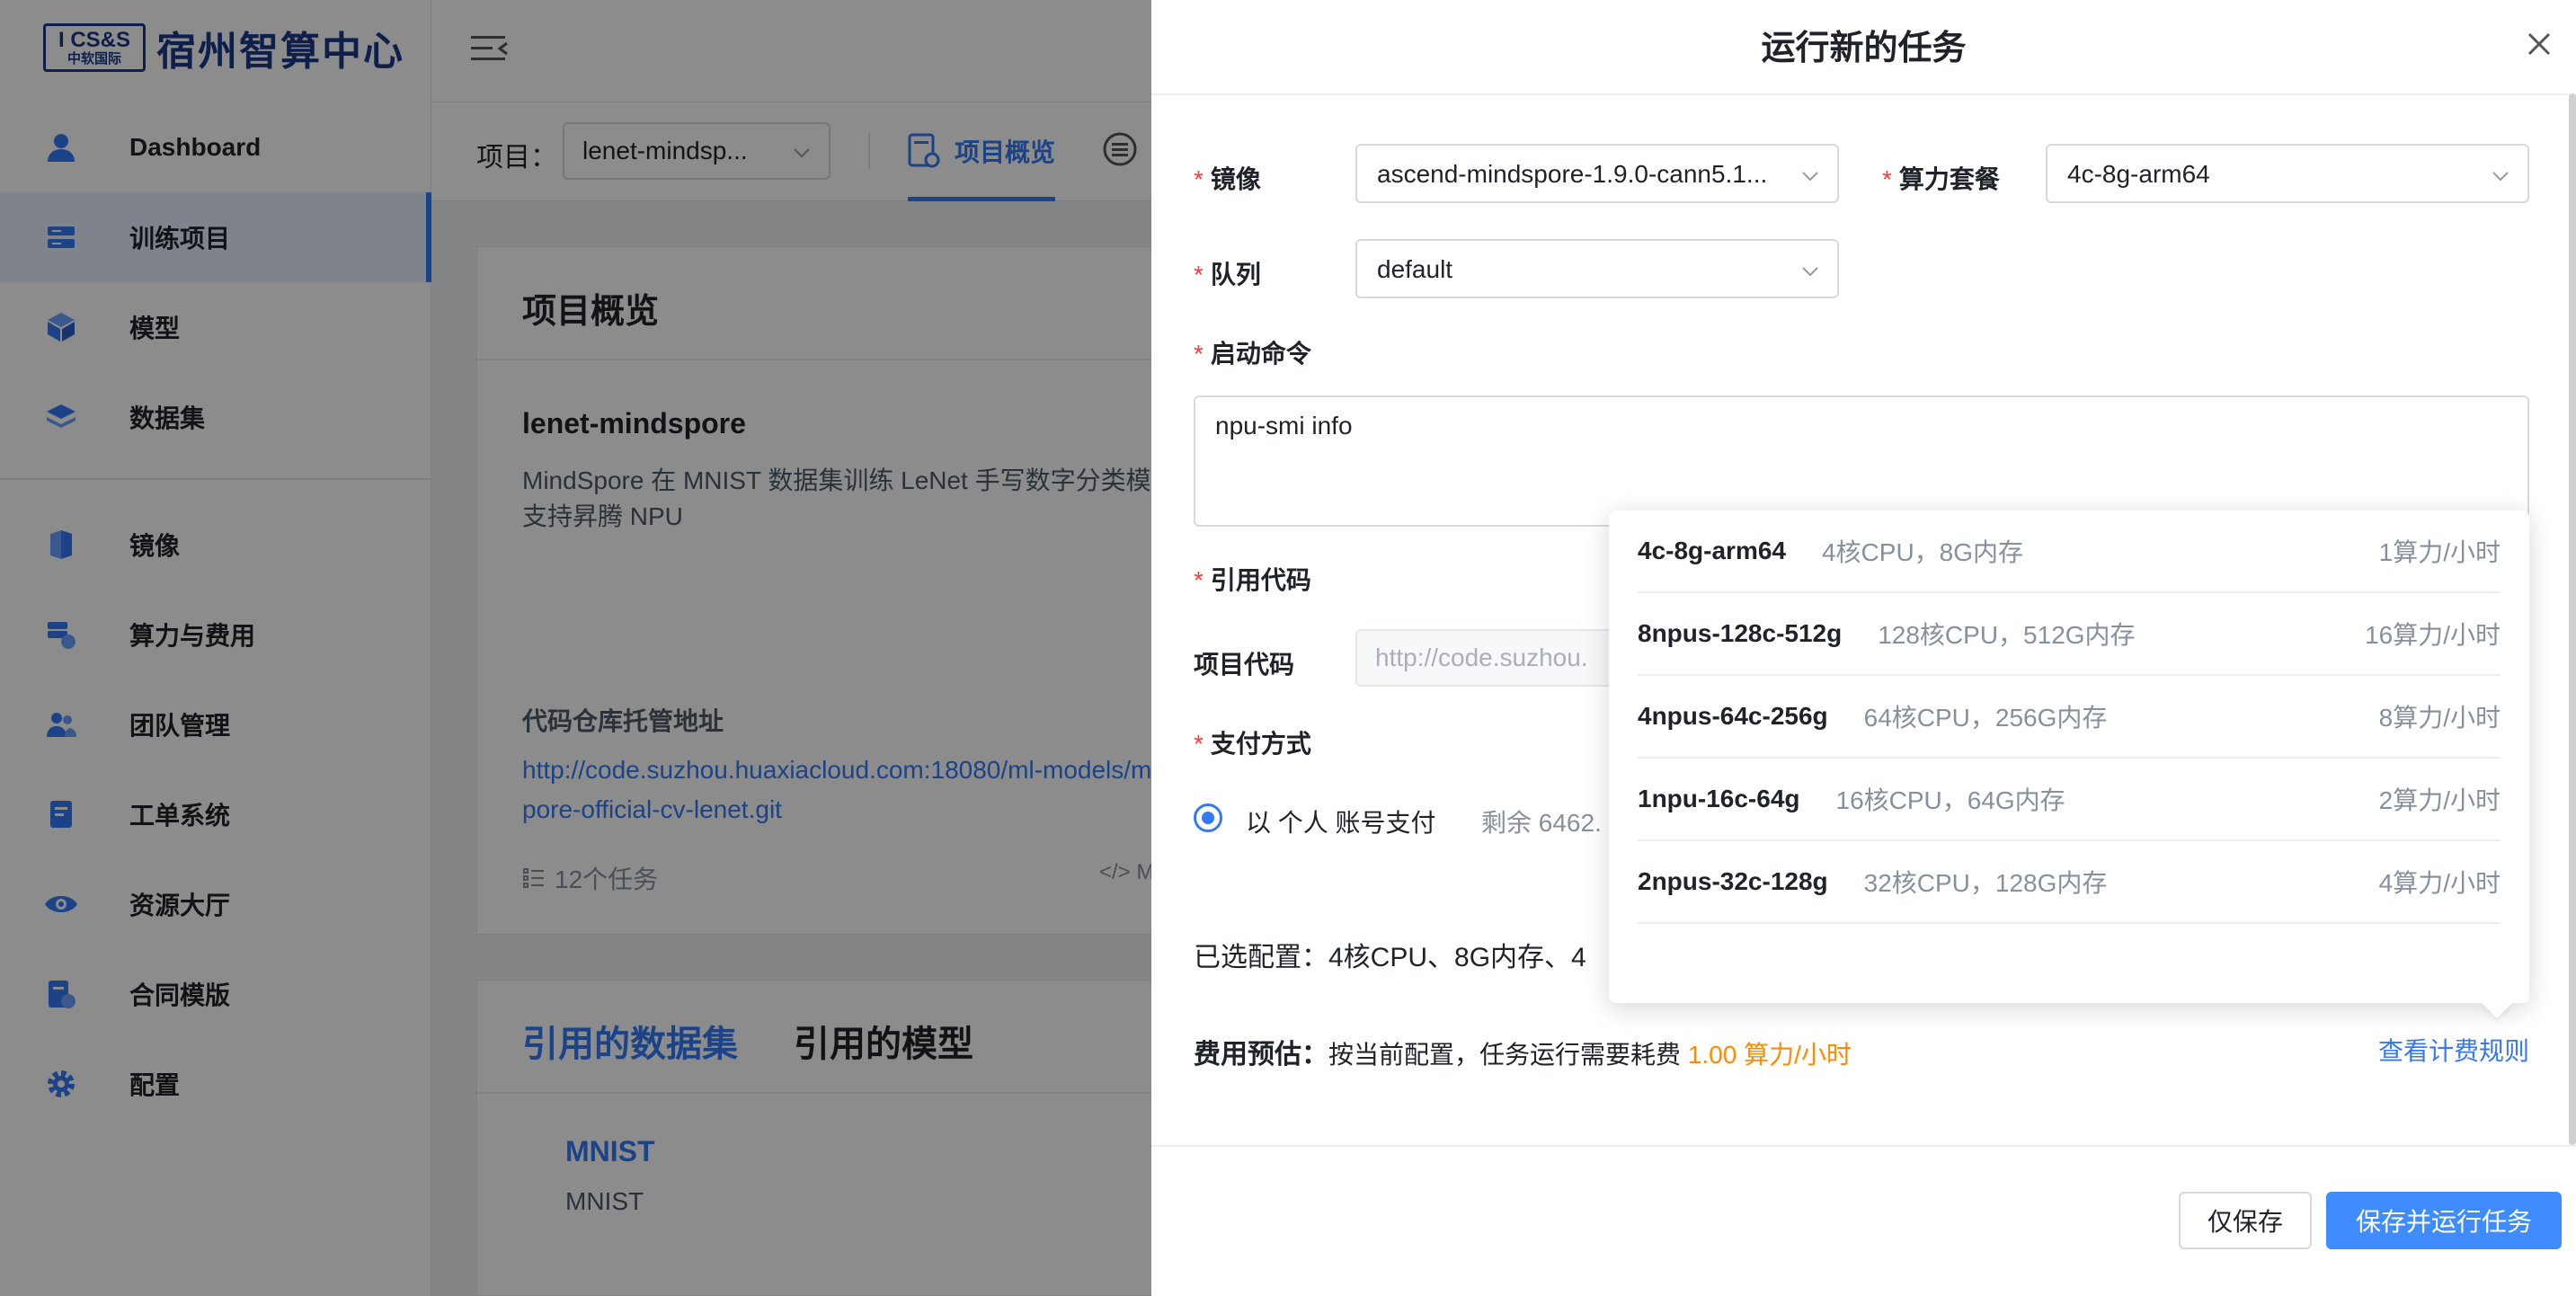  Describe the element at coordinates (1712, 550) in the screenshot. I see `package-option-name: 4c-8g-arm64` at that location.